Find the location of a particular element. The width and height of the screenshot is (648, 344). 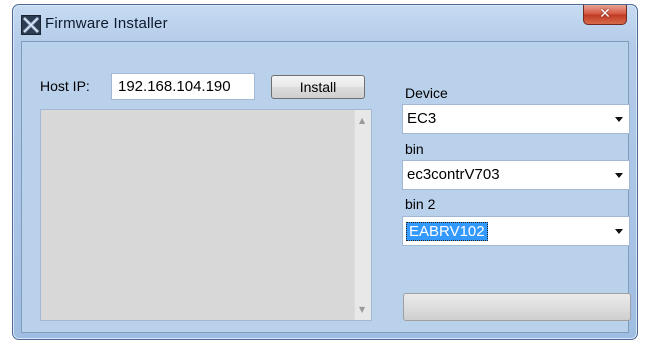

install-button: Install is located at coordinates (318, 87).